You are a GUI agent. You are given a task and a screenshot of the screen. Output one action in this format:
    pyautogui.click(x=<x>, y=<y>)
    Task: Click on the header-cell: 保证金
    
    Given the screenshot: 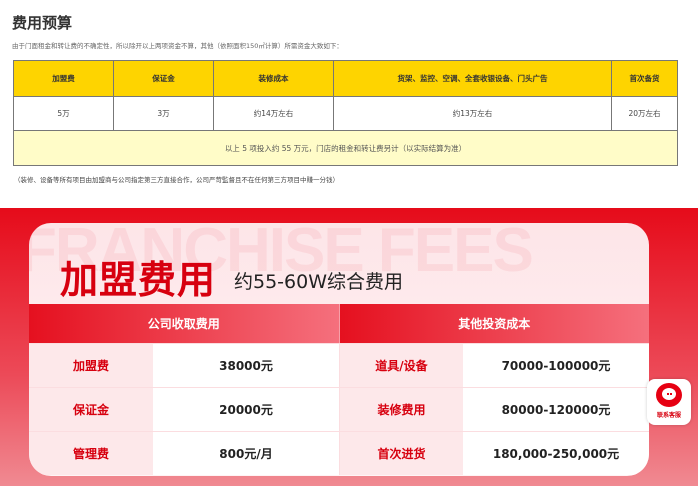 What is the action you would take?
    pyautogui.click(x=163, y=78)
    